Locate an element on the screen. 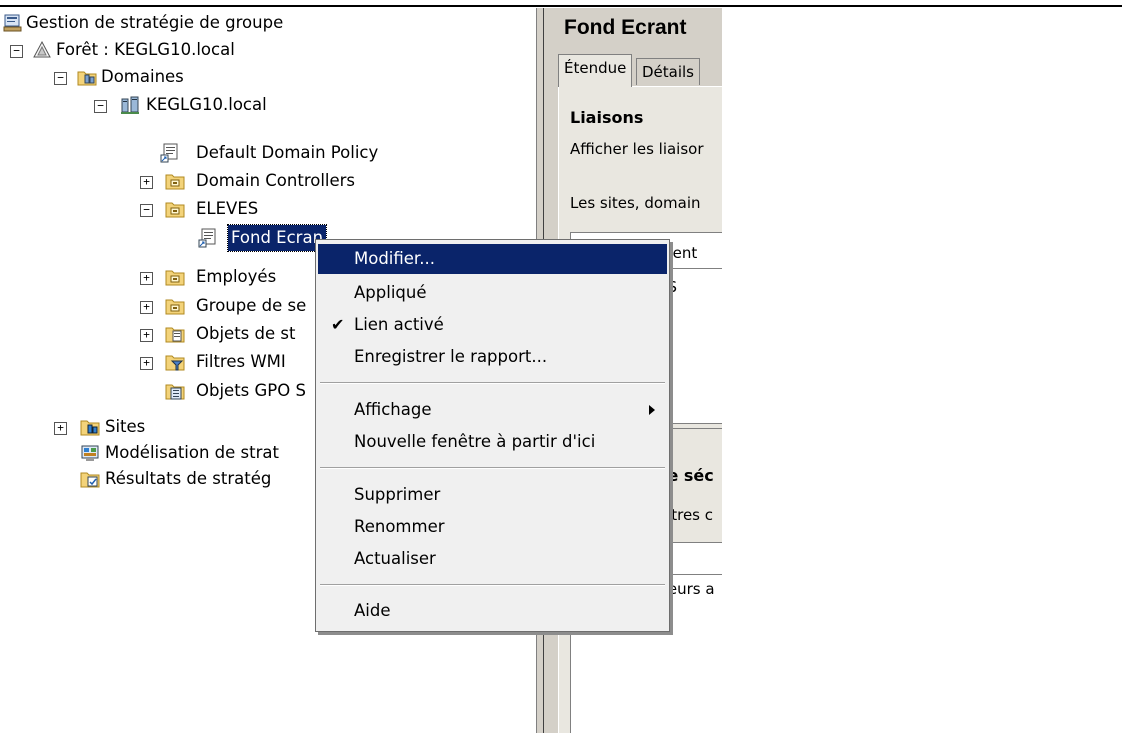  menu-item-lien-active: ✔ Lien activé is located at coordinates (492, 325).